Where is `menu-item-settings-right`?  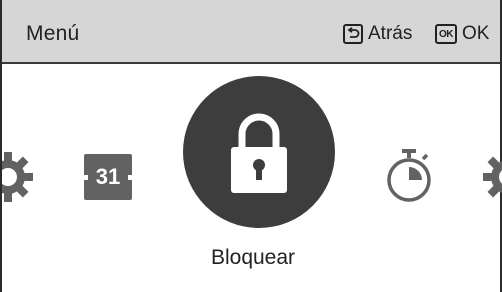
menu-item-settings-right is located at coordinates (491, 177).